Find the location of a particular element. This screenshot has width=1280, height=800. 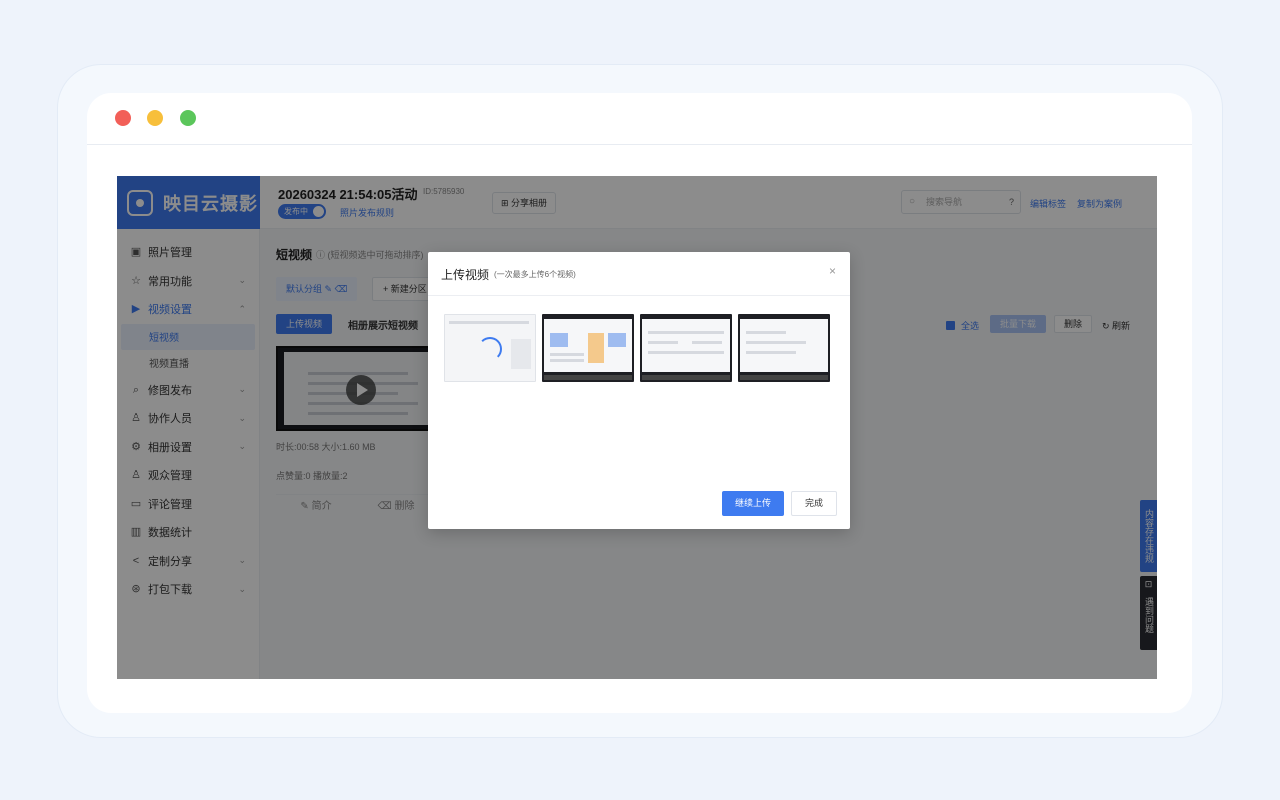

done-button: 完成 is located at coordinates (813, 503).